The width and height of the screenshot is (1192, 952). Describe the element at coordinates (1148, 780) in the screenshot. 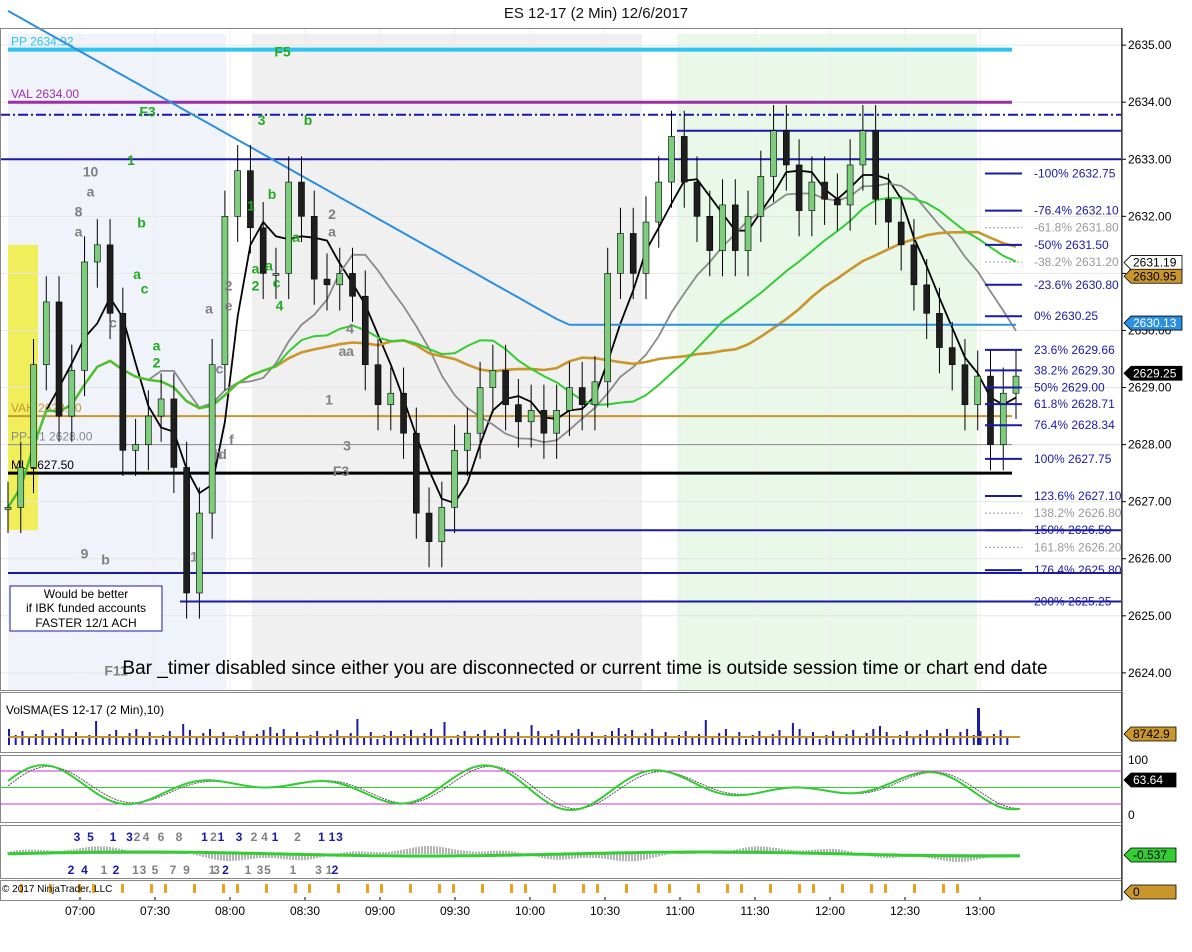

I see `panel-tag-label: 63.64` at that location.